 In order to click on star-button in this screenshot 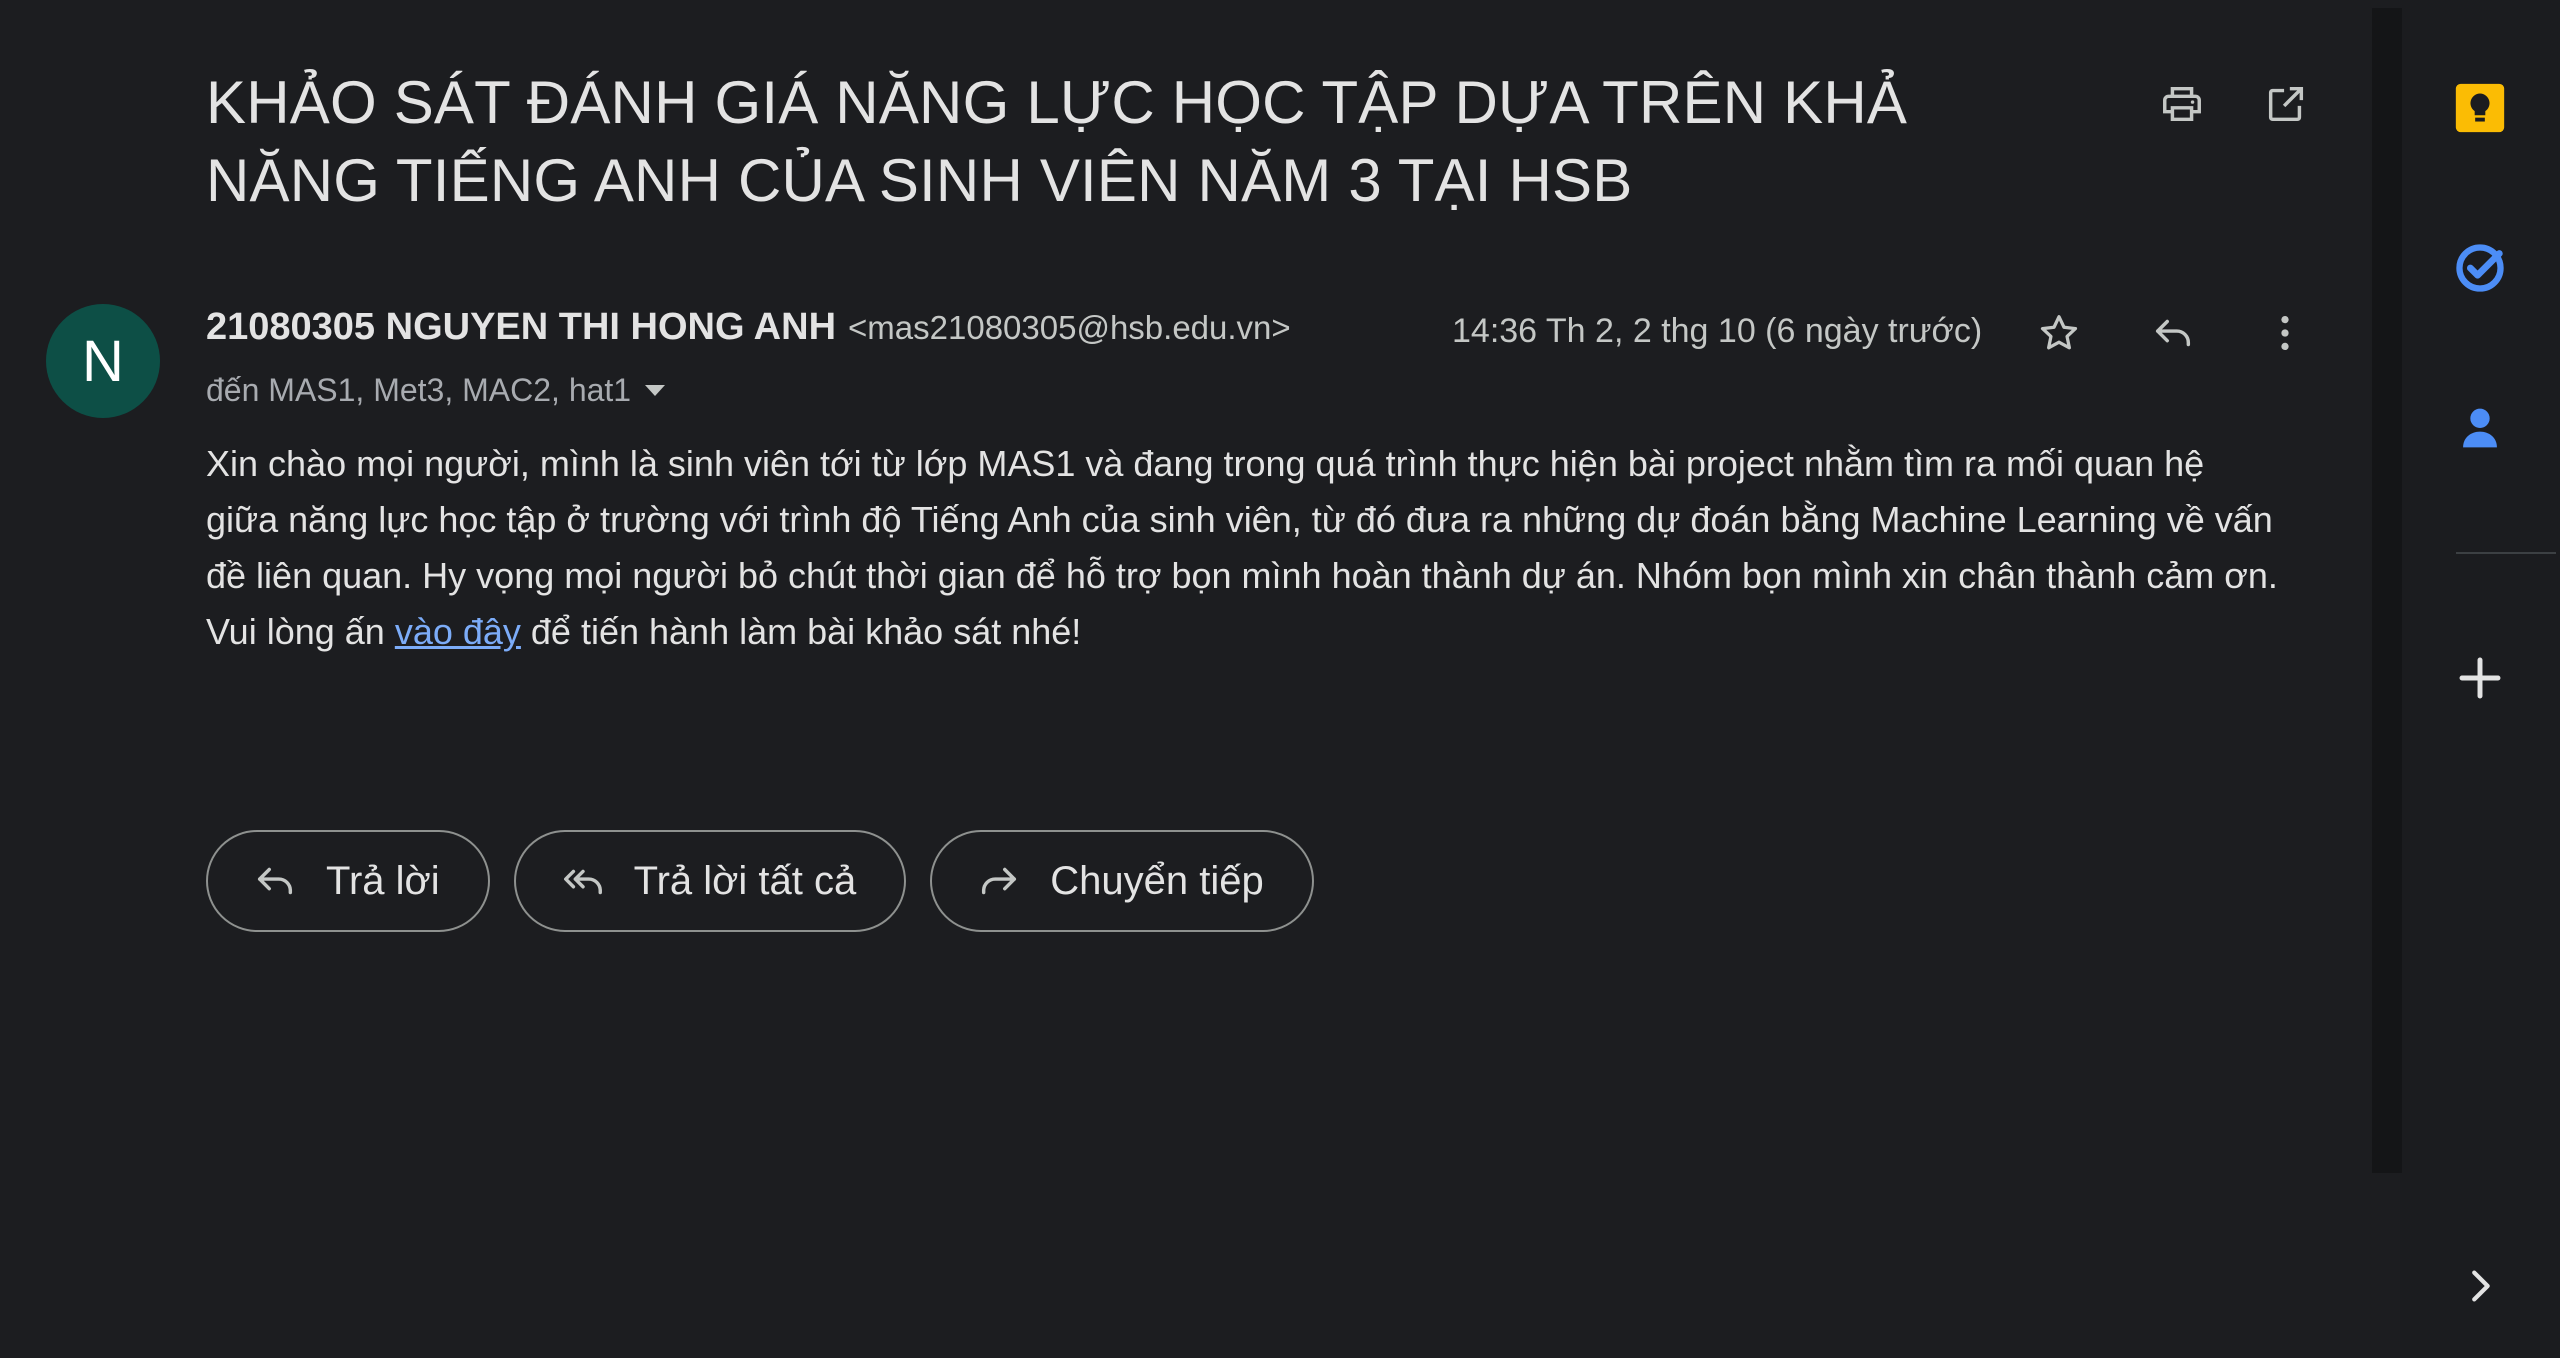, I will do `click(2059, 333)`.